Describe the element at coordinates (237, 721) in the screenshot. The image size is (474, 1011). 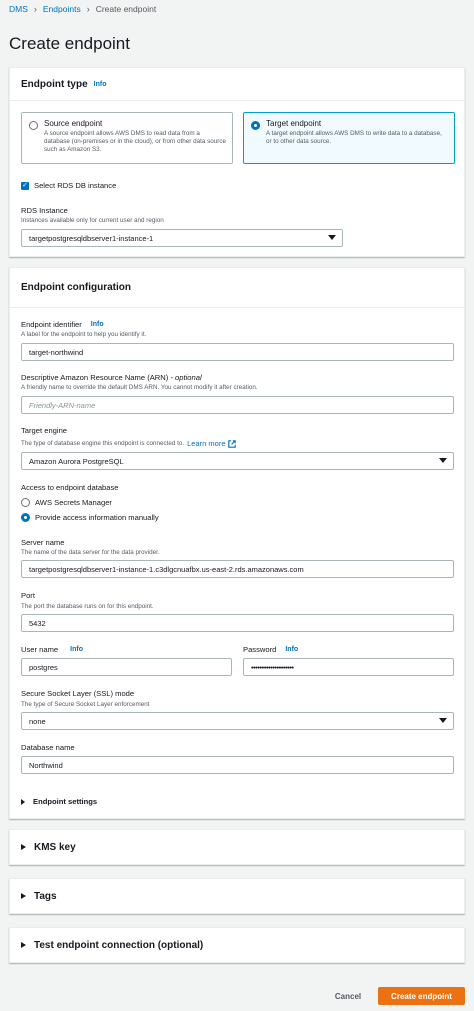
I see `ssl-mode-select: none` at that location.